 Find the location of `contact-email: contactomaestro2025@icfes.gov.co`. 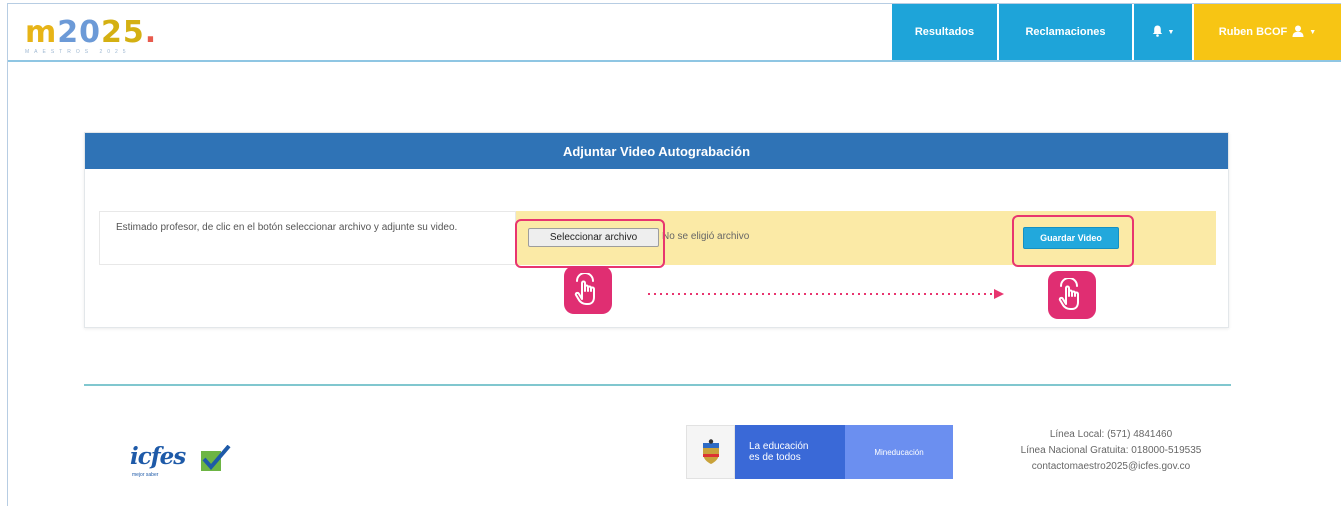

contact-email: contactomaestro2025@icfes.gov.co is located at coordinates (1111, 467).